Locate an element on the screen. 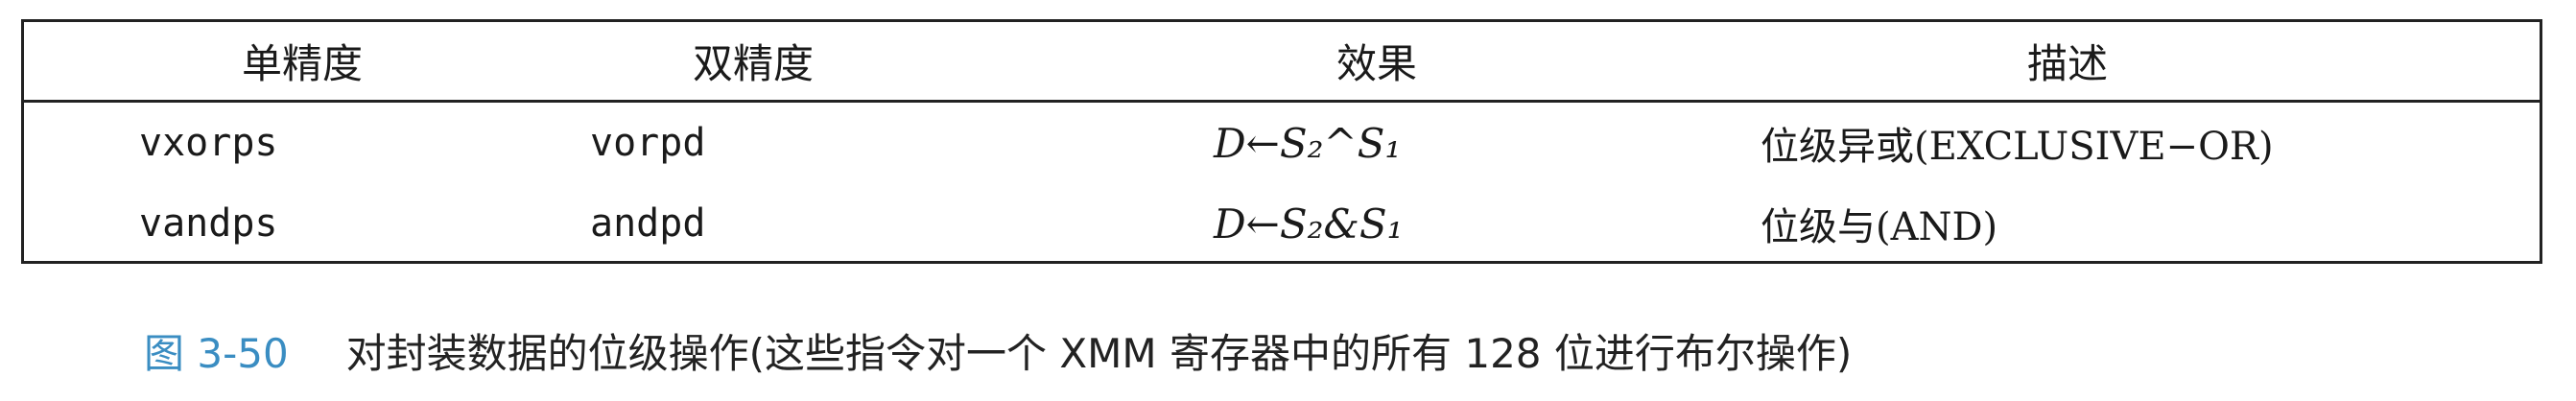  header-effect: 效果 is located at coordinates (1376, 63).